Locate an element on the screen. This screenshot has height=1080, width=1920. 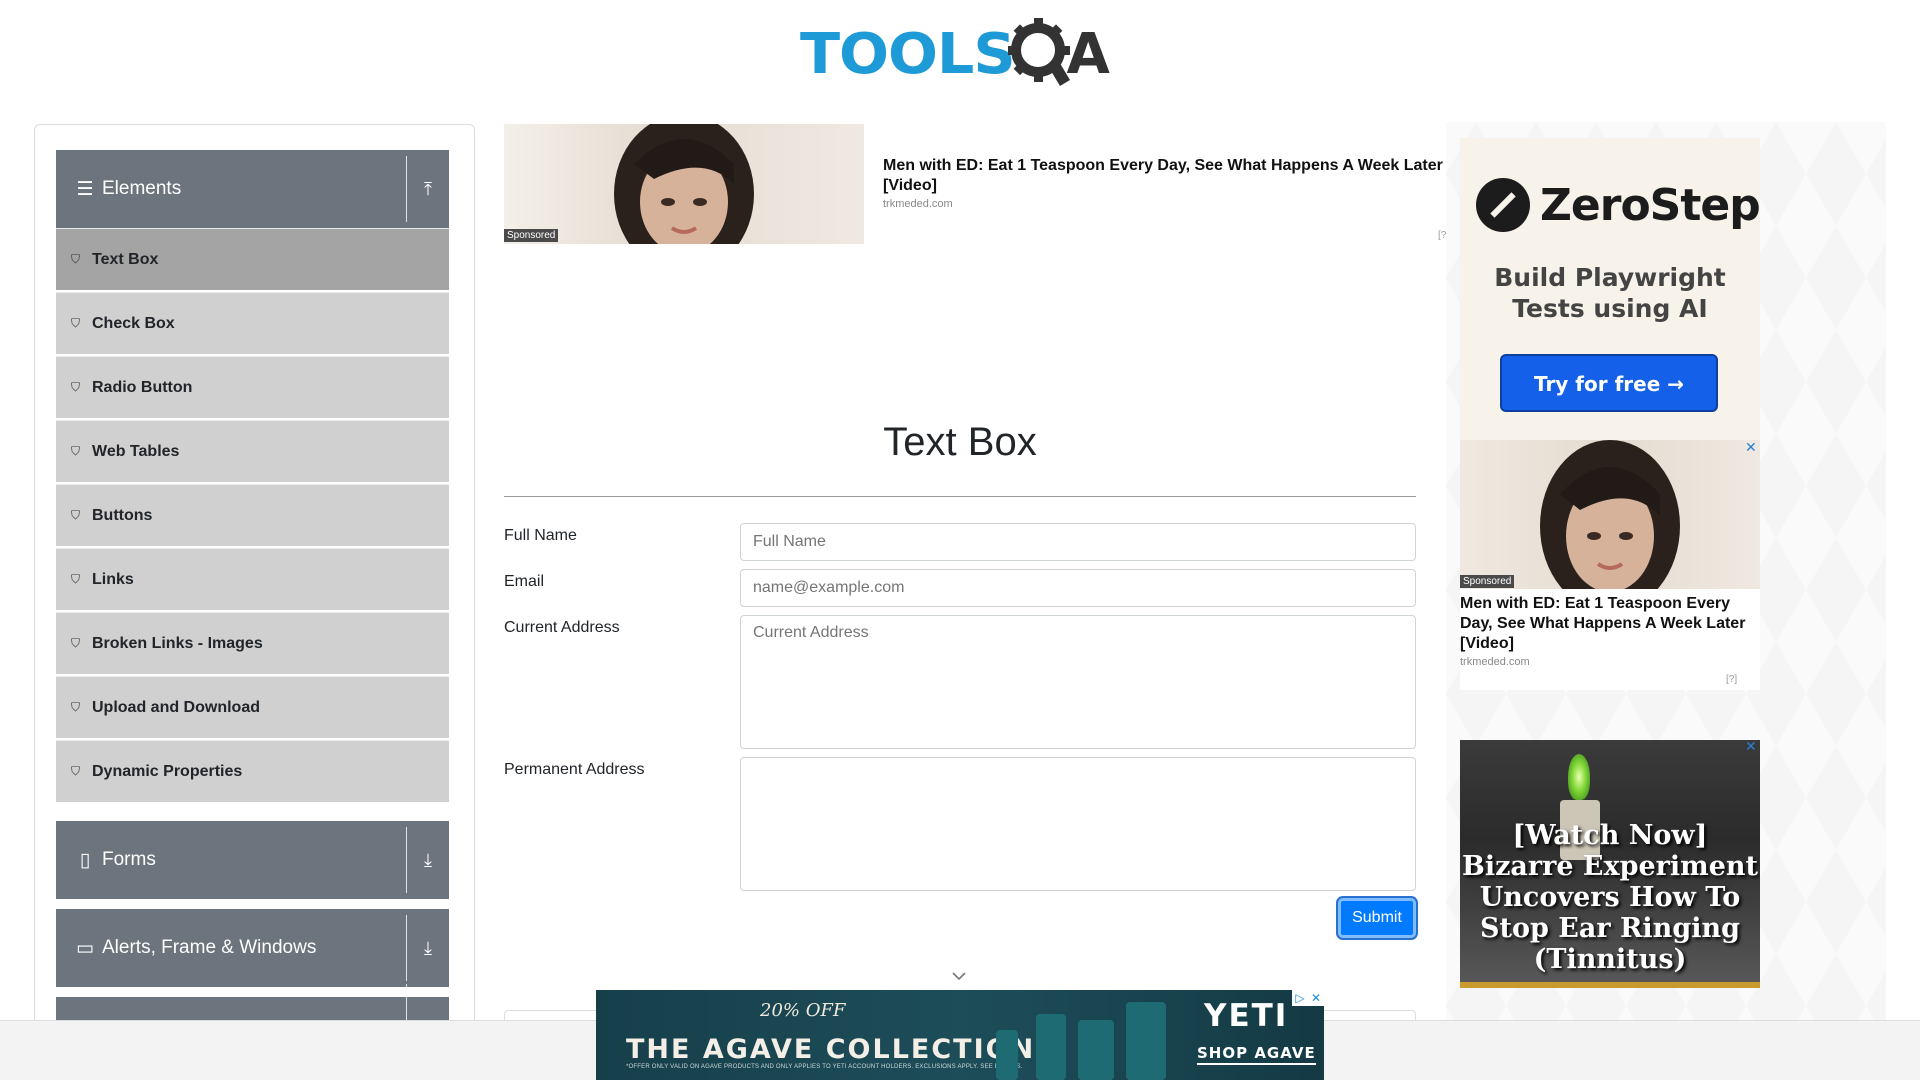
discount-text: 20% OFF is located at coordinates (803, 1010).